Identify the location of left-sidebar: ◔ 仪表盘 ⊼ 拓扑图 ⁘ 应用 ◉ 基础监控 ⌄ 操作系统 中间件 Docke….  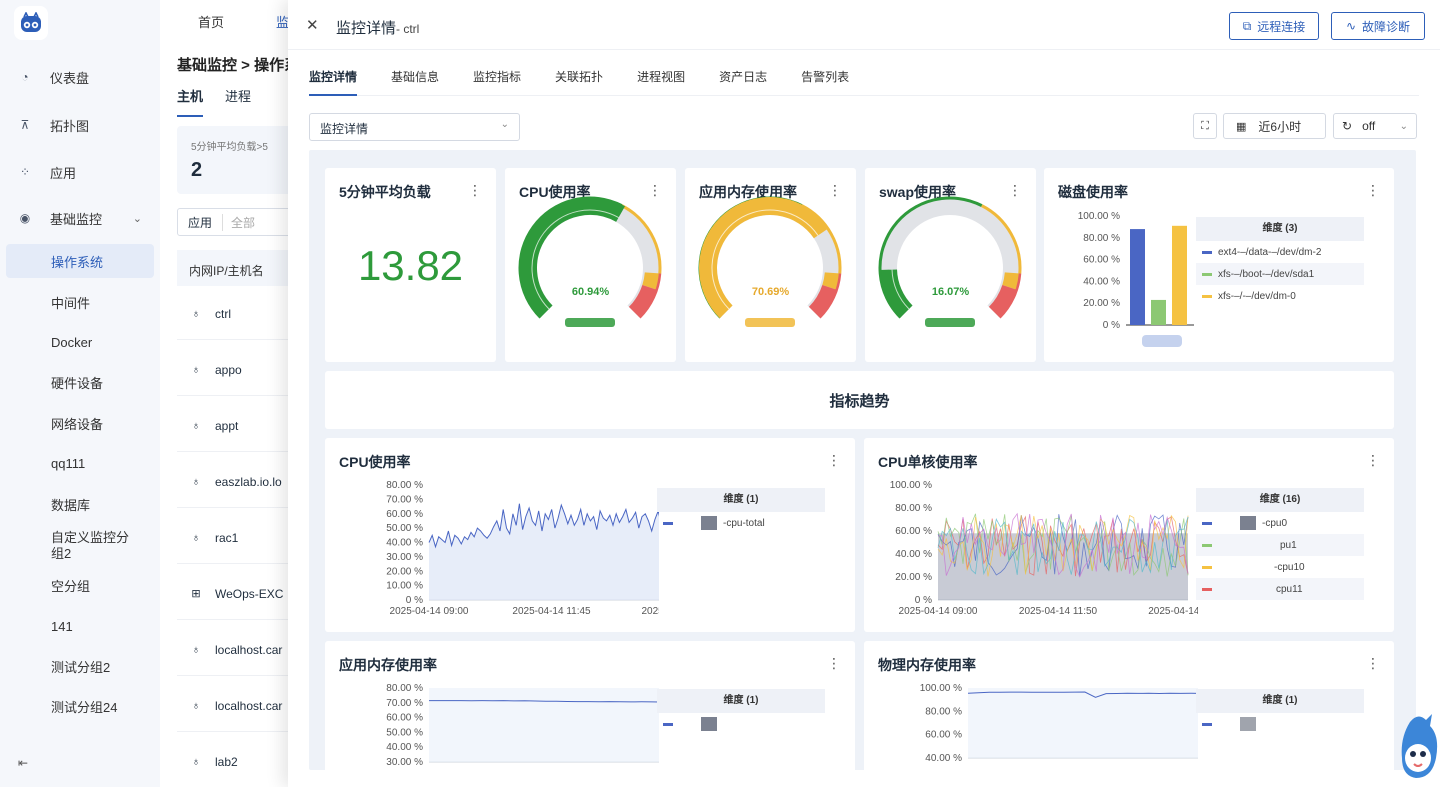
(80, 393).